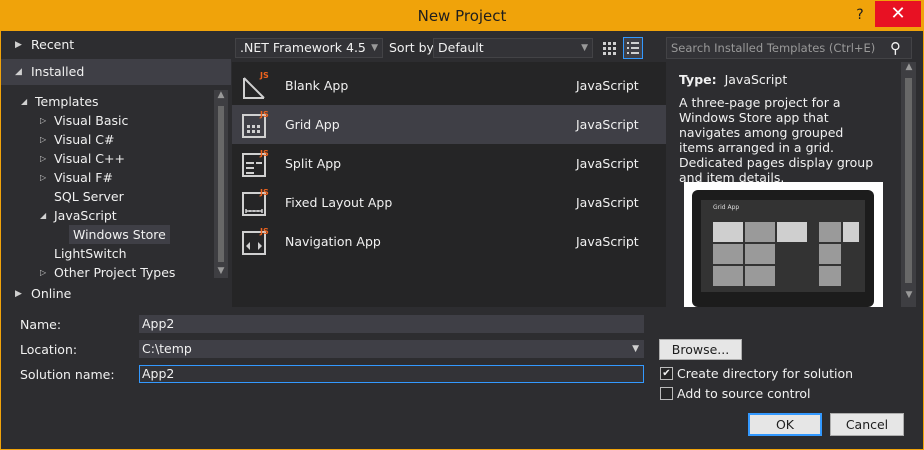 The image size is (924, 450). What do you see at coordinates (256, 163) in the screenshot?
I see `split-app-icon: JS` at bounding box center [256, 163].